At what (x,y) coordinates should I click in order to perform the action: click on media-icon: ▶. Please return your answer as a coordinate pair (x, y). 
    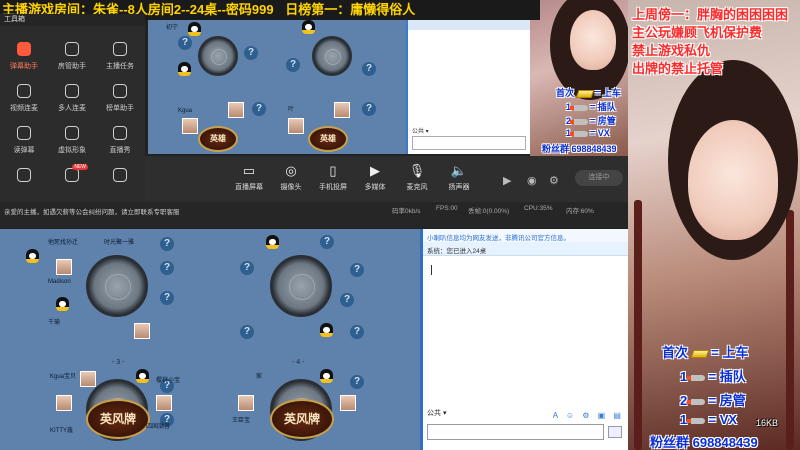
    Looking at the image, I should click on (375, 170).